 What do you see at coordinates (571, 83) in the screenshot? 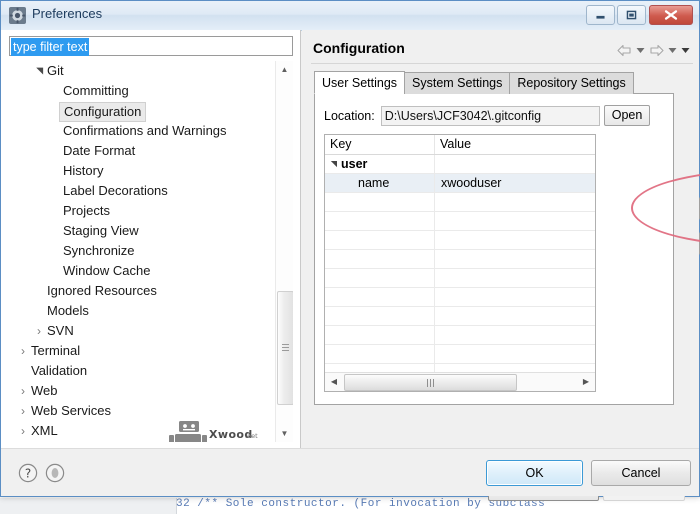
I see `tab-repository-settings: Repository Settings` at bounding box center [571, 83].